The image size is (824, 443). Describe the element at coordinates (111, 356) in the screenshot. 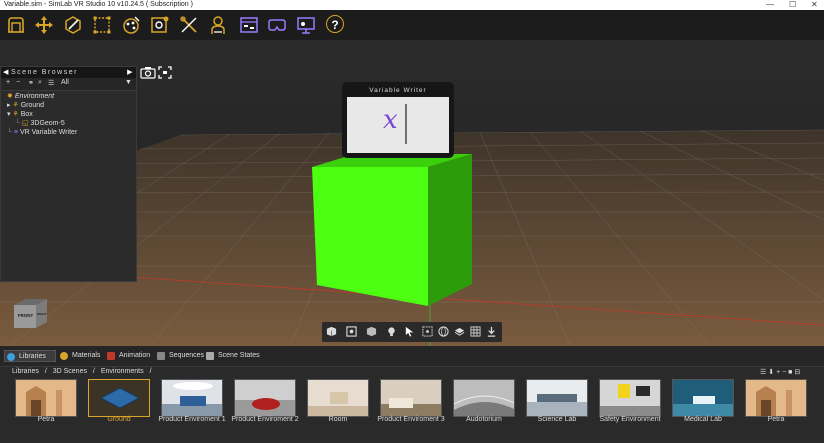

I see `animation-tab-icon` at that location.